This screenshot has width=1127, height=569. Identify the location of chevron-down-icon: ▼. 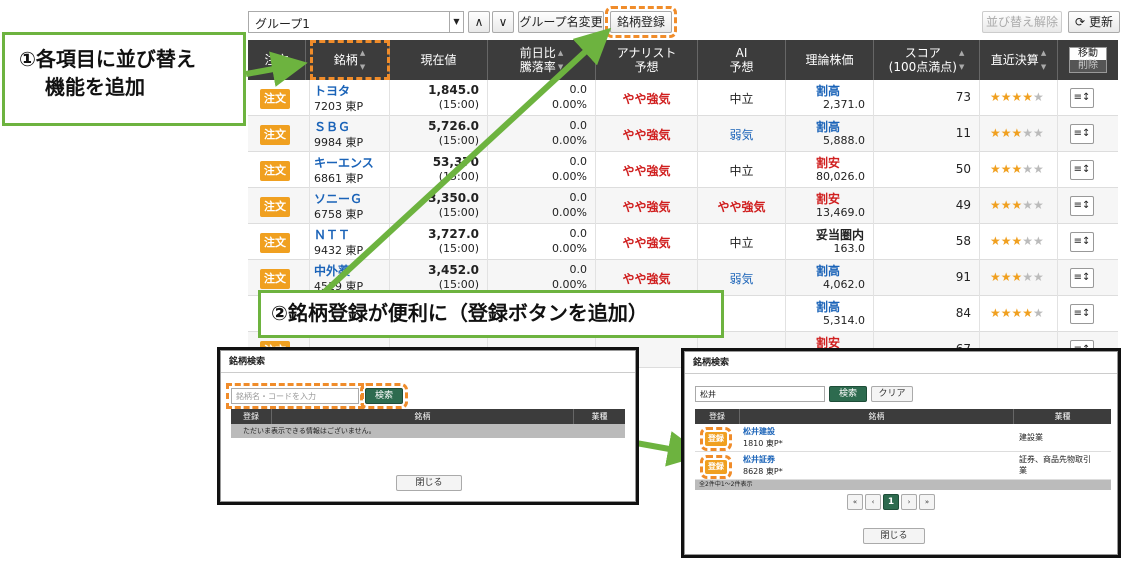
(456, 22).